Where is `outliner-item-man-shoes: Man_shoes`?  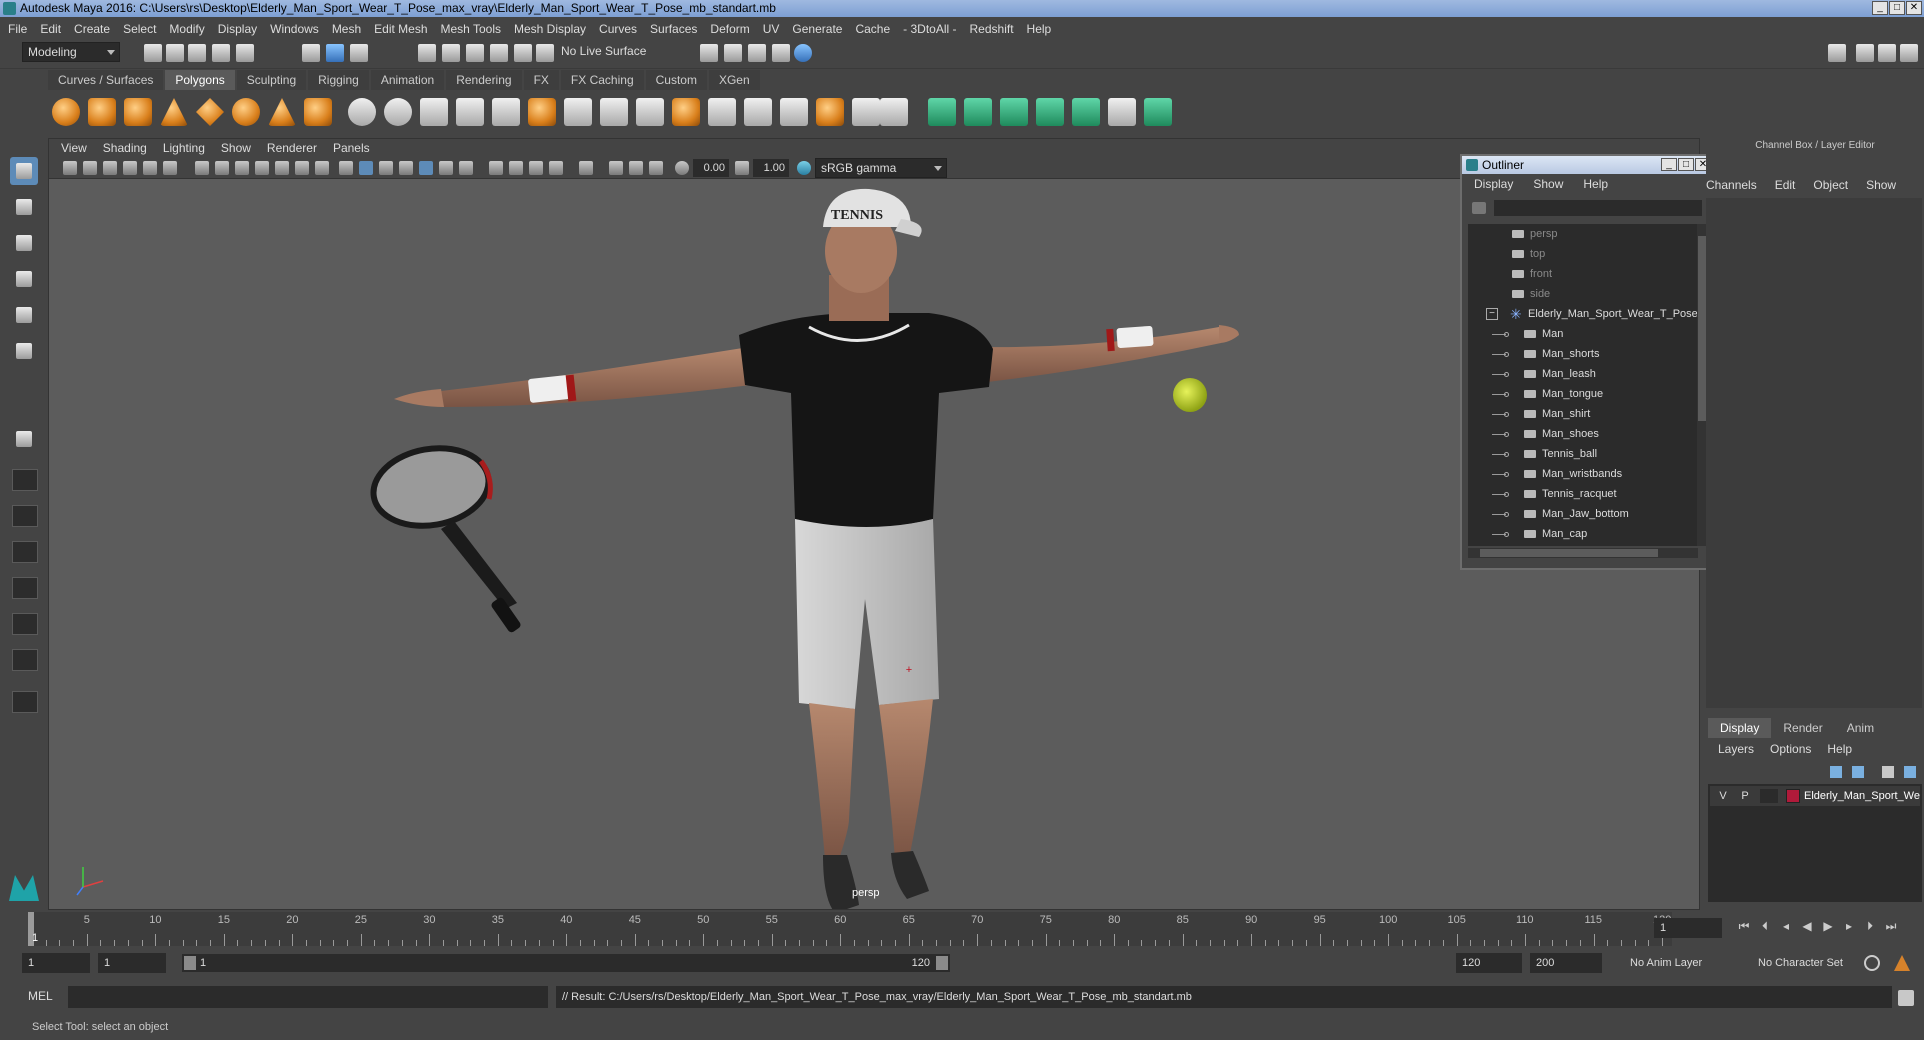 outliner-item-man-shoes: Man_shoes is located at coordinates (1583, 434).